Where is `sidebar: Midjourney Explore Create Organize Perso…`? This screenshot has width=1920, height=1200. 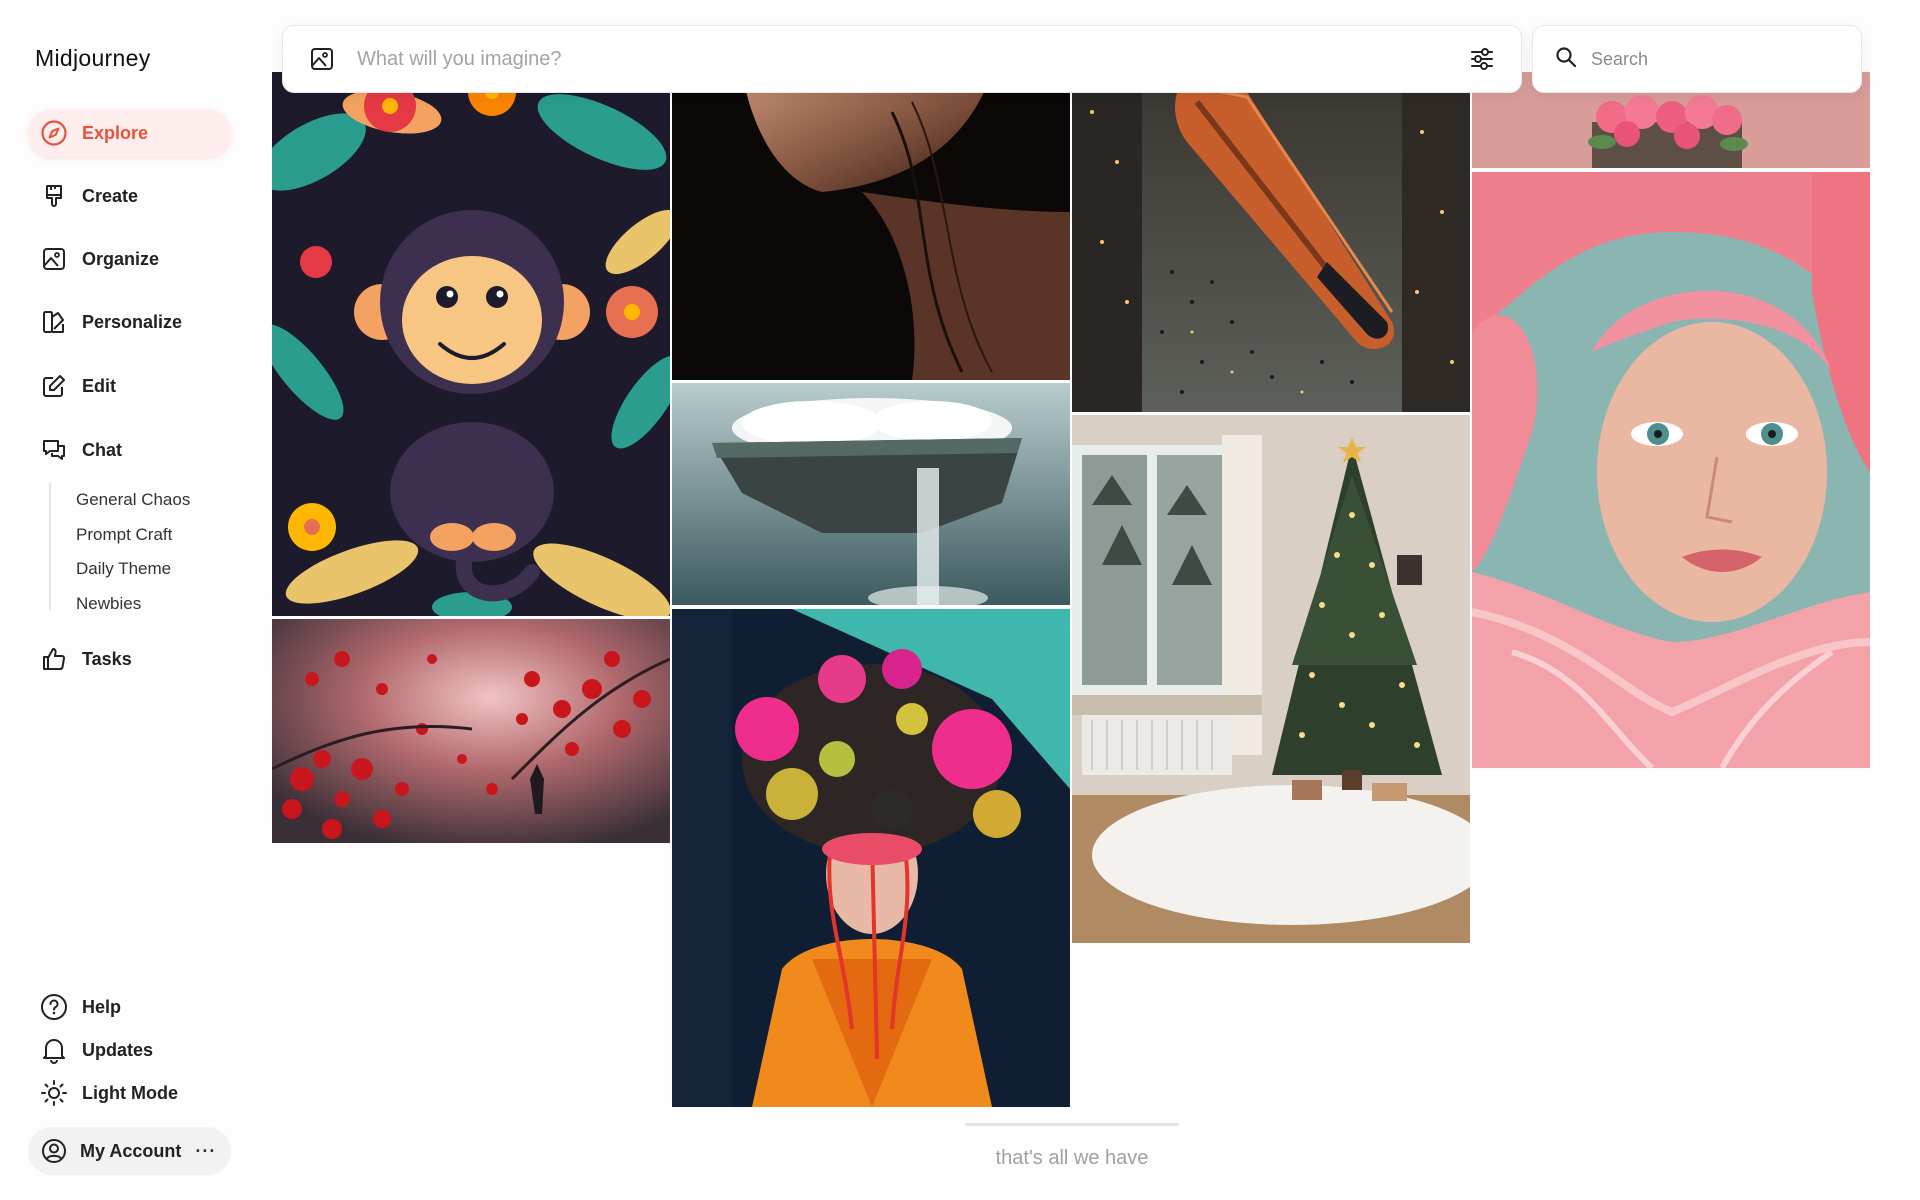 sidebar: Midjourney Explore Create Organize Perso… is located at coordinates (132, 600).